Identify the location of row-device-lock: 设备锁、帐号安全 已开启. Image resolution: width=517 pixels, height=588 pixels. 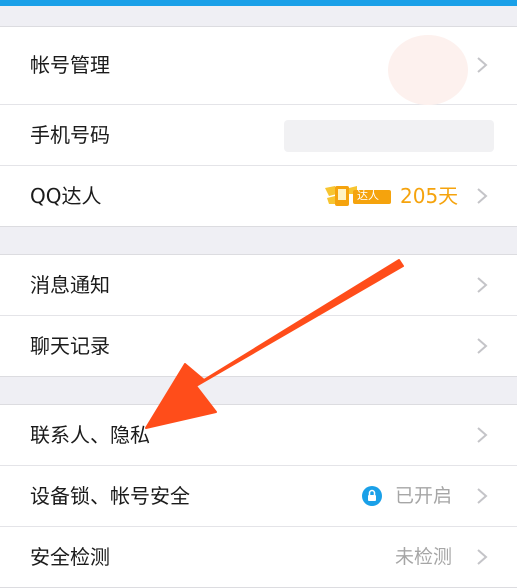
(258, 496).